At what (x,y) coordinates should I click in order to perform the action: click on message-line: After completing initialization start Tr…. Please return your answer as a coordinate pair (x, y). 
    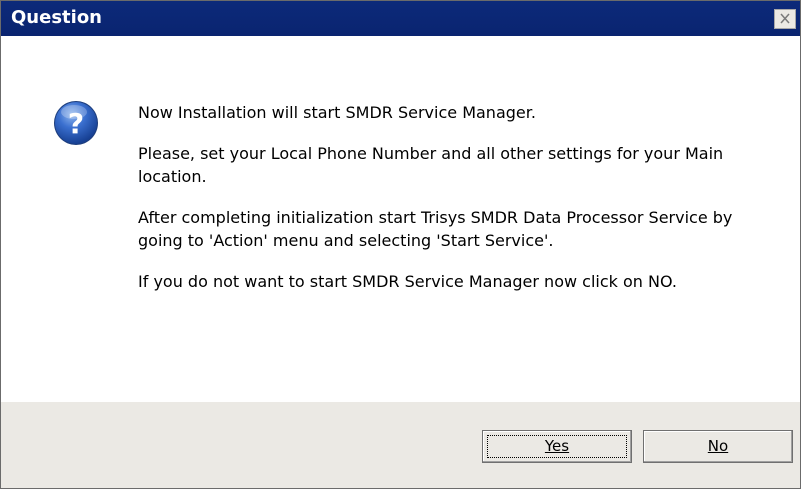
    Looking at the image, I should click on (435, 229).